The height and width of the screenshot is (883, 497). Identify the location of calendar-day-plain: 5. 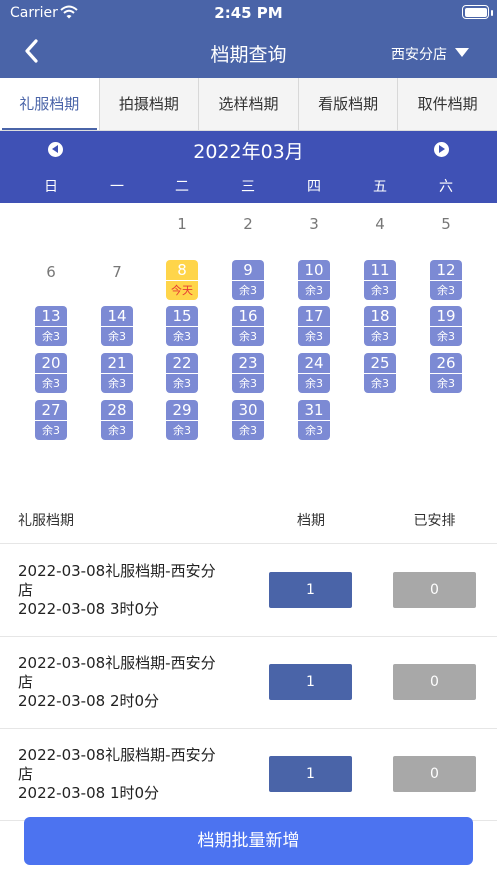
(446, 224).